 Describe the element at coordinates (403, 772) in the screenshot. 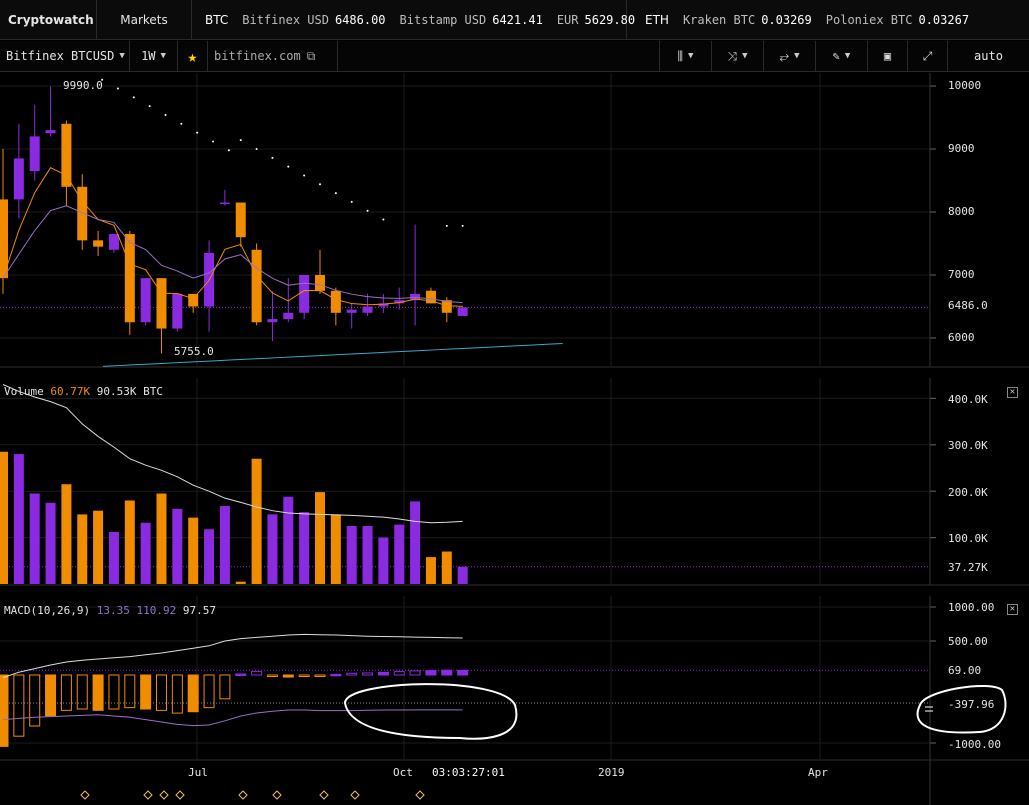

I see `time-axis-label: Oct` at that location.